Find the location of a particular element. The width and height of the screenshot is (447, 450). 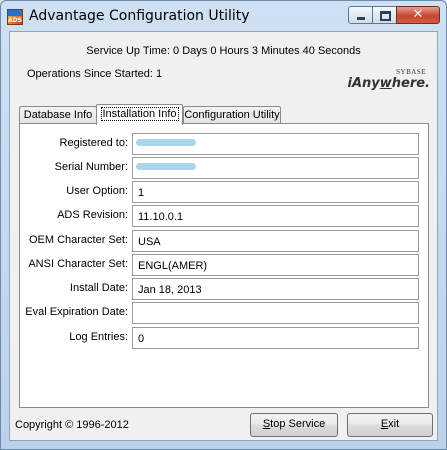

oem-character-set-value: USA is located at coordinates (275, 241).